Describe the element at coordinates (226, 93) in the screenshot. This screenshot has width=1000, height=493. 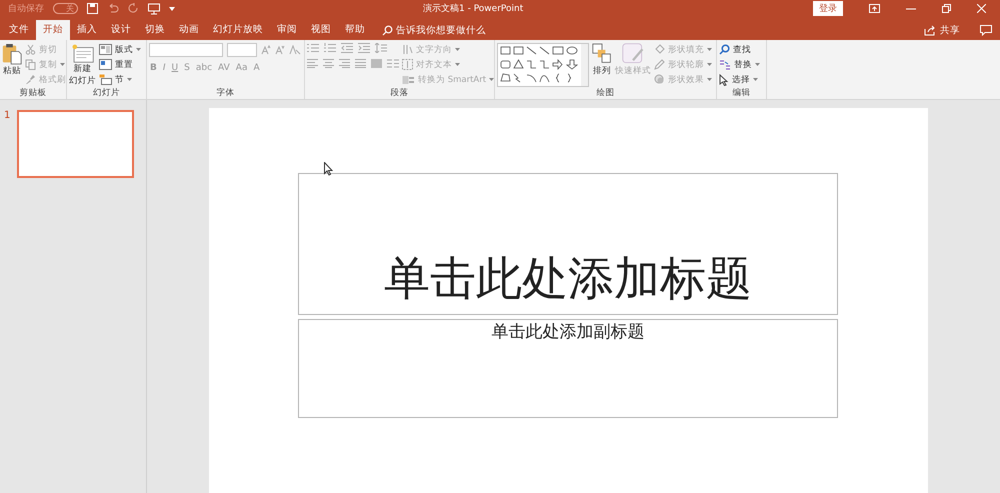
I see `group-label: 字体` at that location.